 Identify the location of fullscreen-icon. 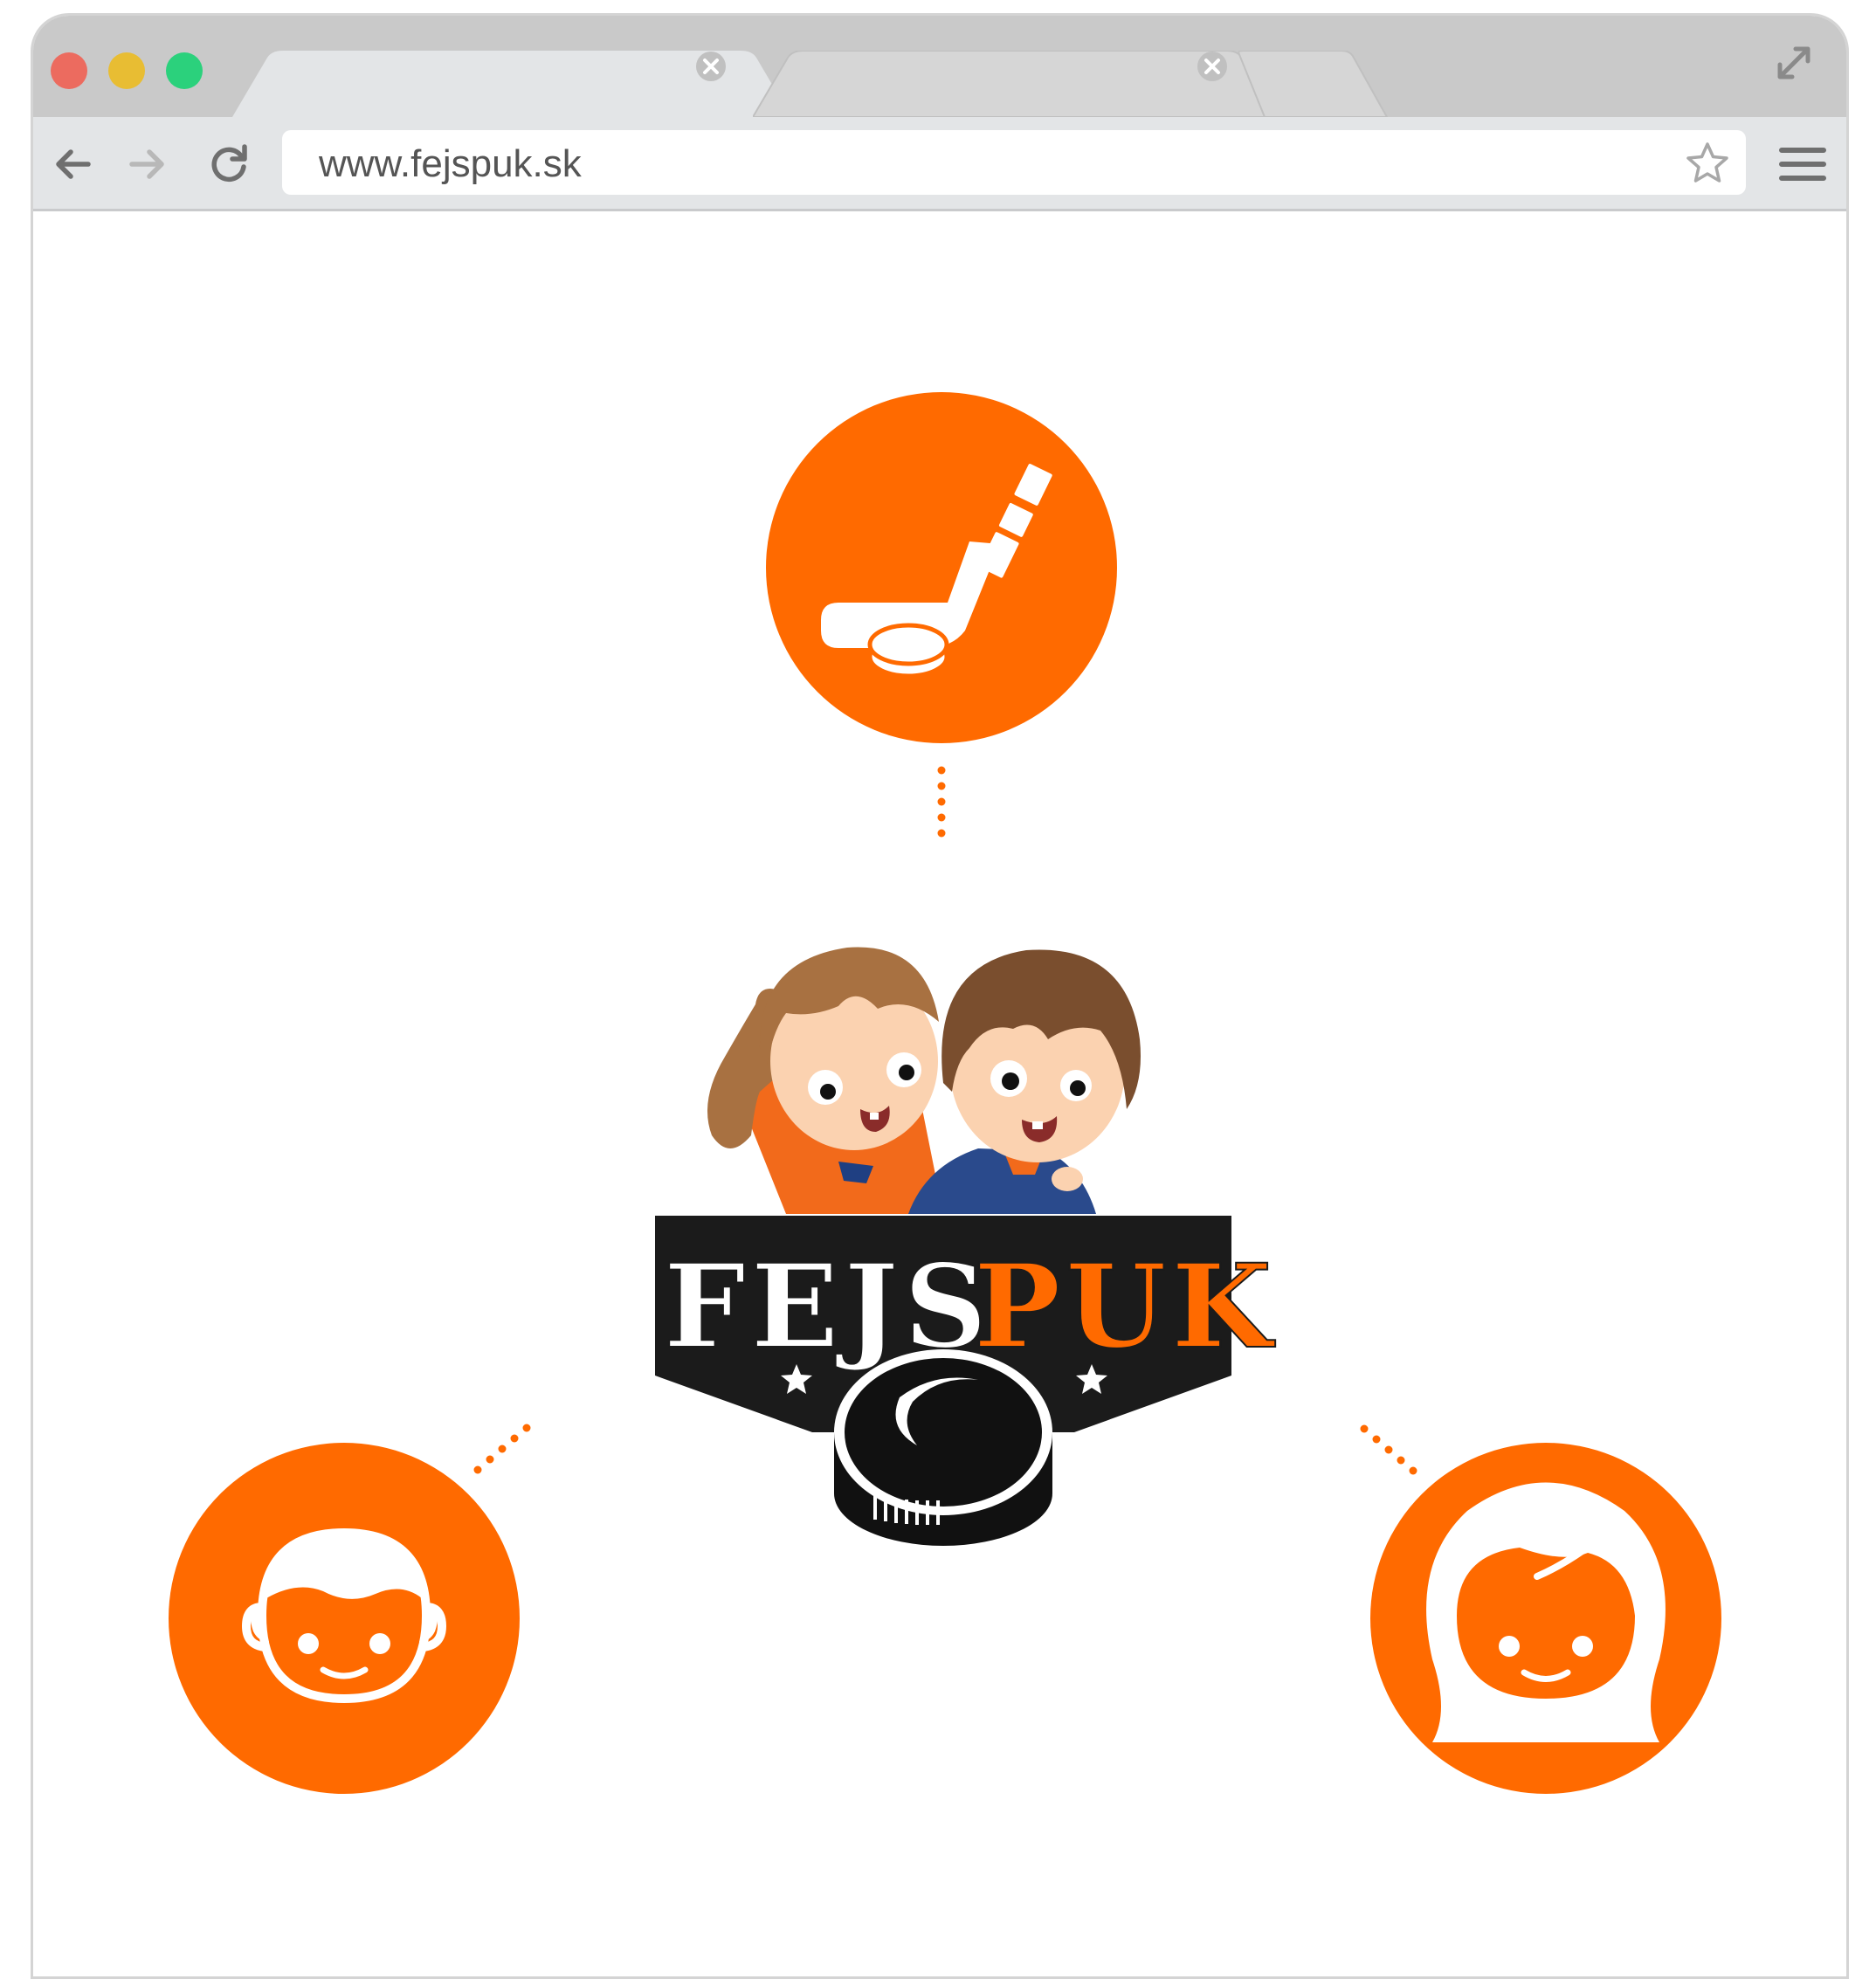
(1794, 62).